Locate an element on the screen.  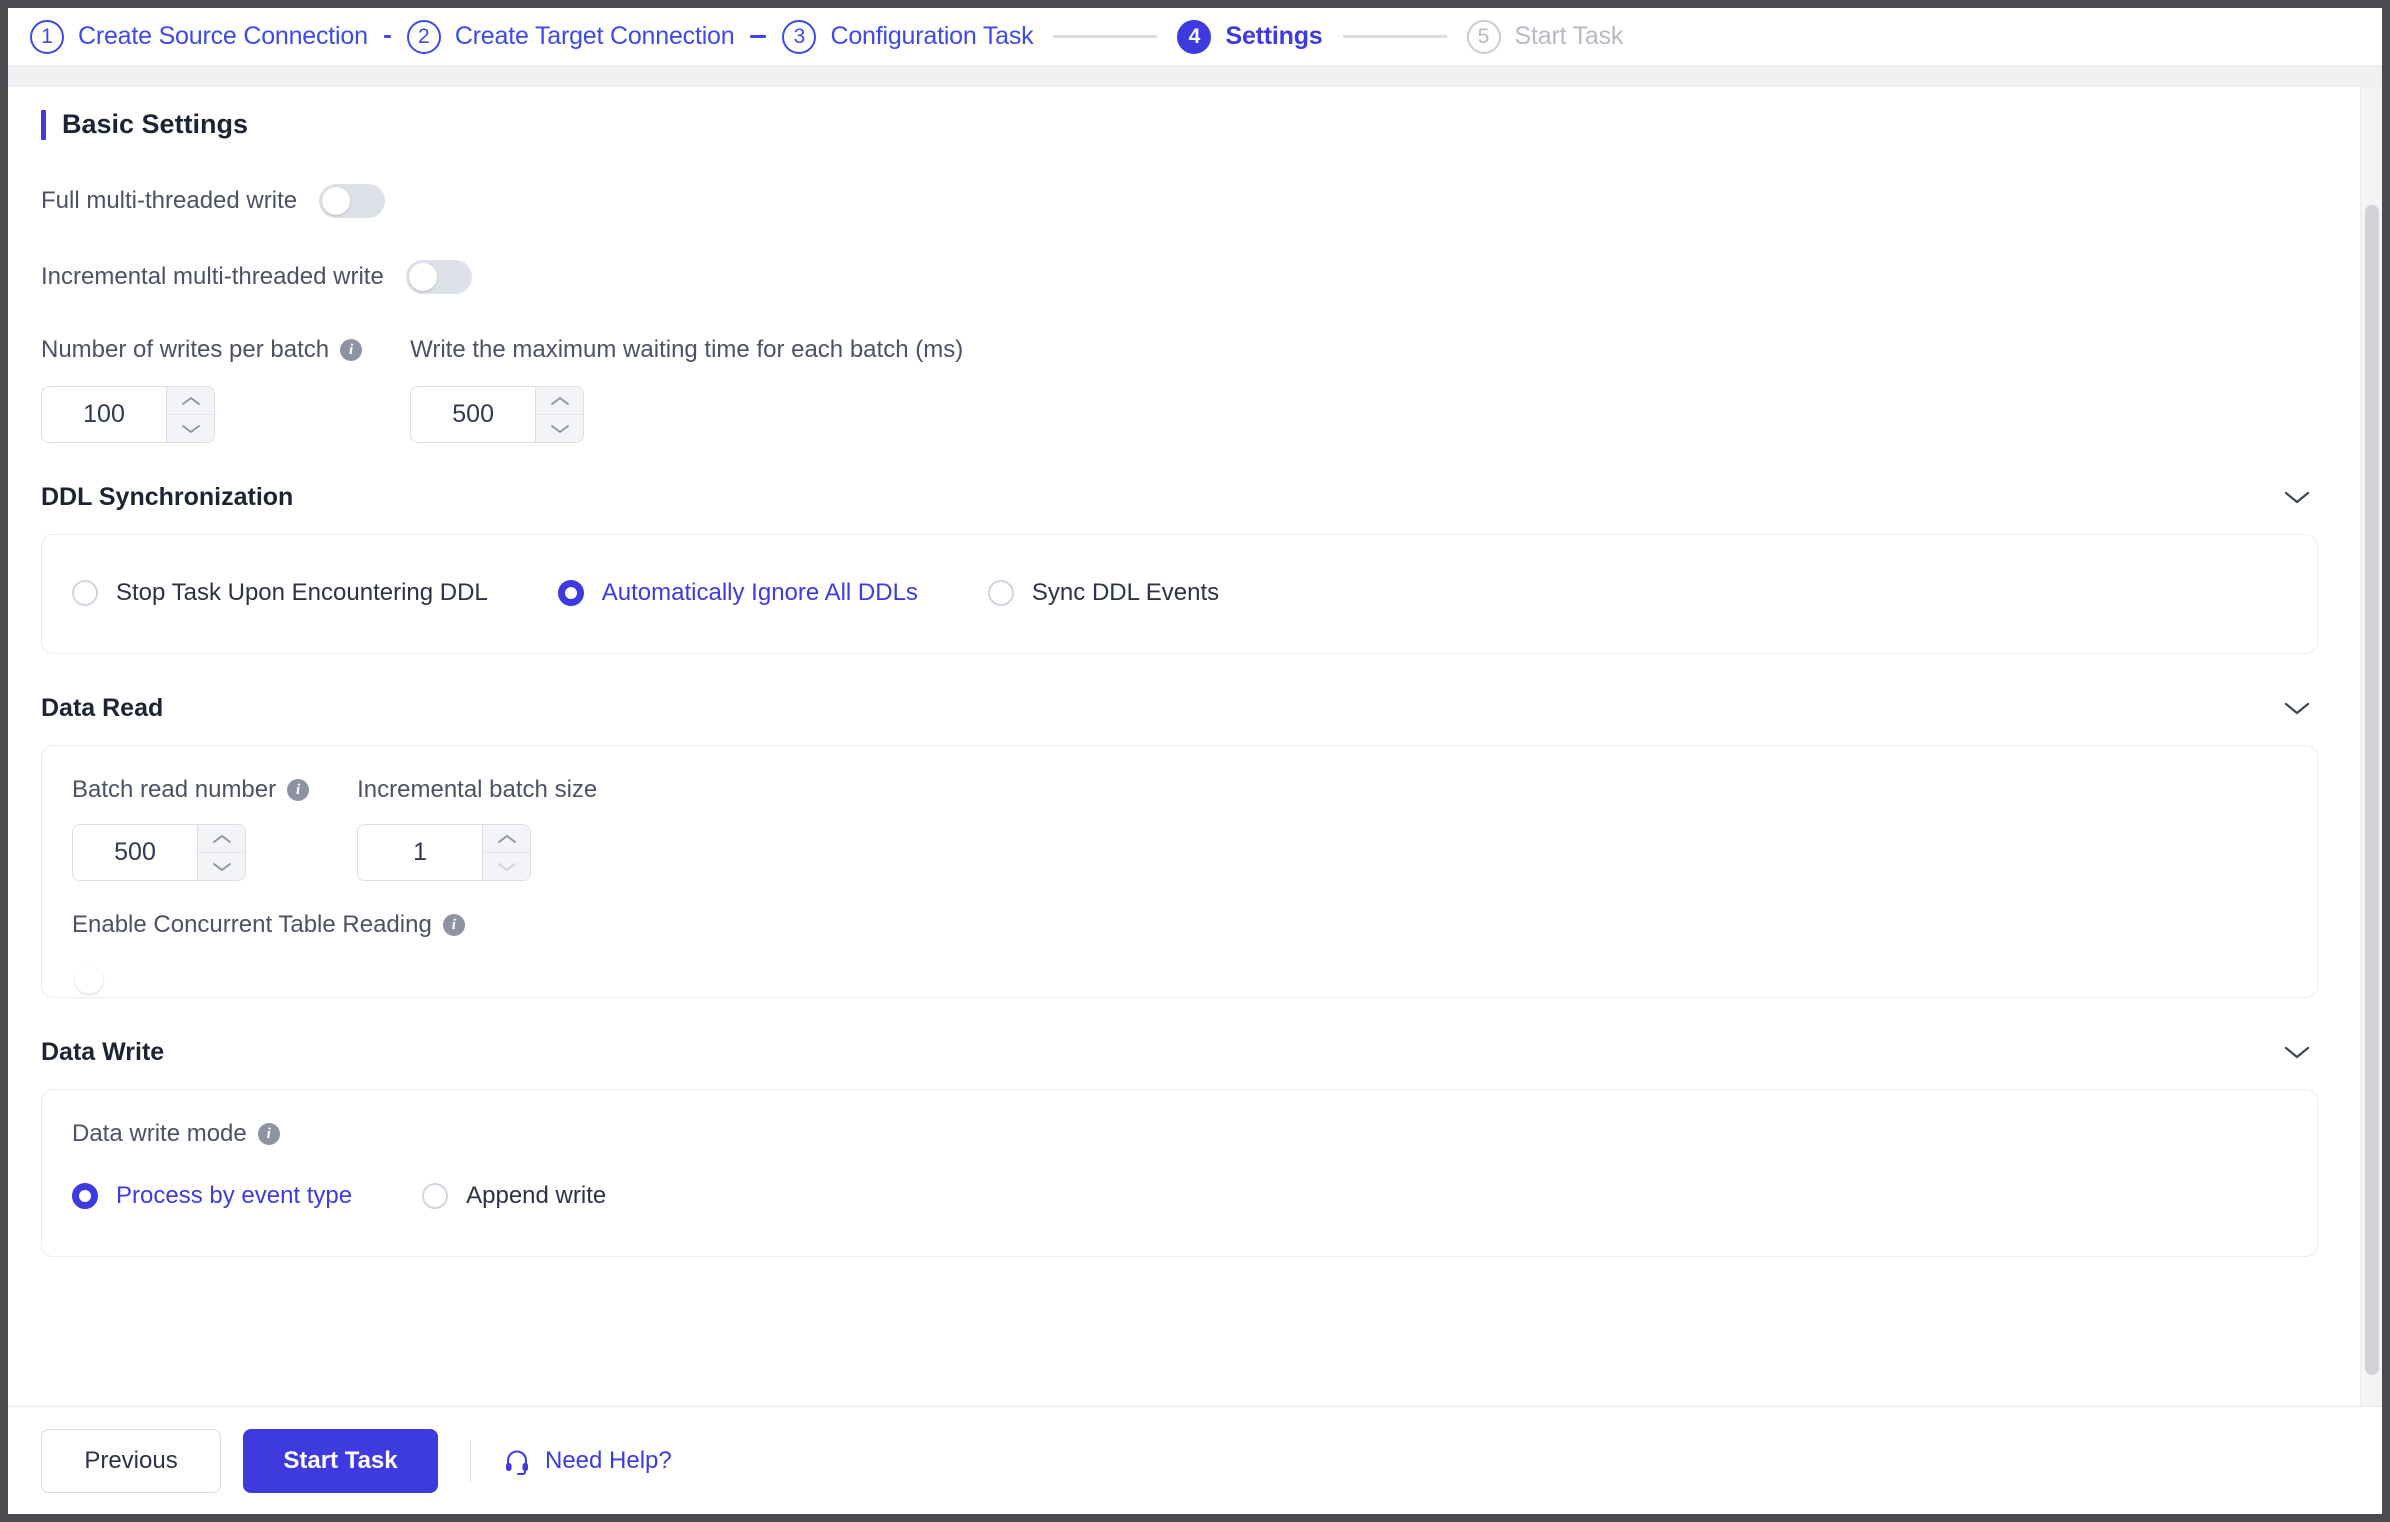
data-read-header: Data Read is located at coordinates (1179, 708).